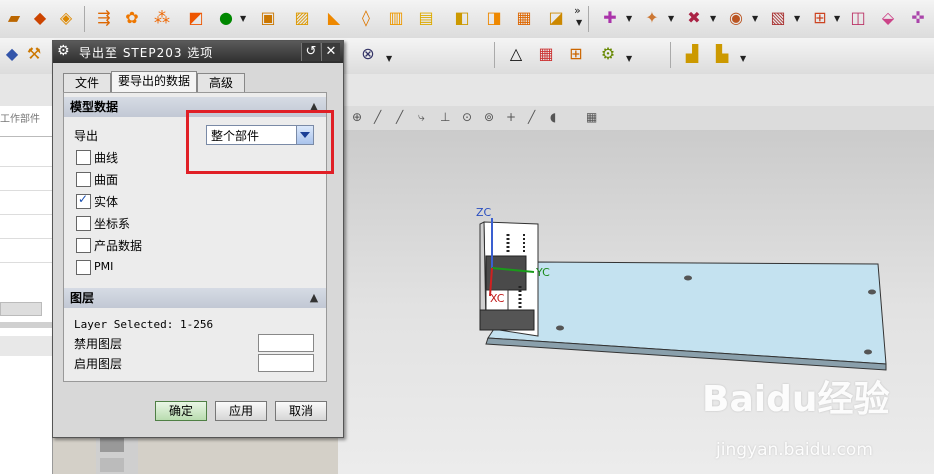  Describe the element at coordinates (195, 298) in the screenshot. I see `layer-header: 图层 ▲` at that location.